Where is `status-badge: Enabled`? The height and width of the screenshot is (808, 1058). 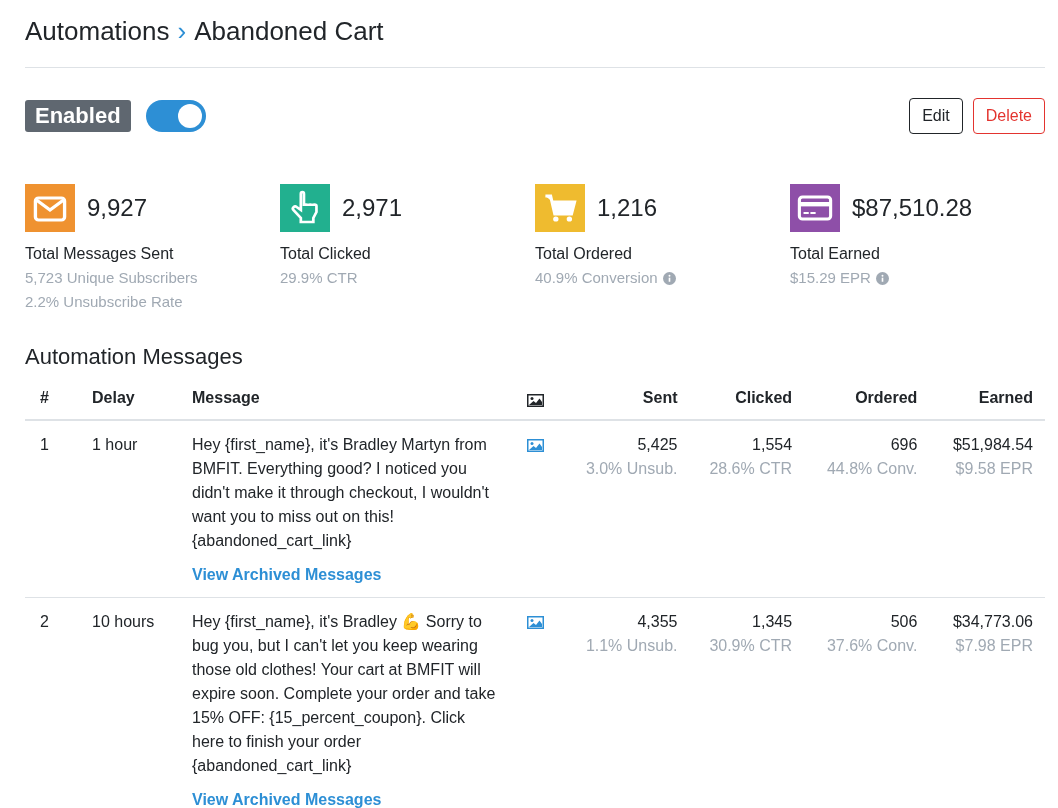
status-badge: Enabled is located at coordinates (78, 116).